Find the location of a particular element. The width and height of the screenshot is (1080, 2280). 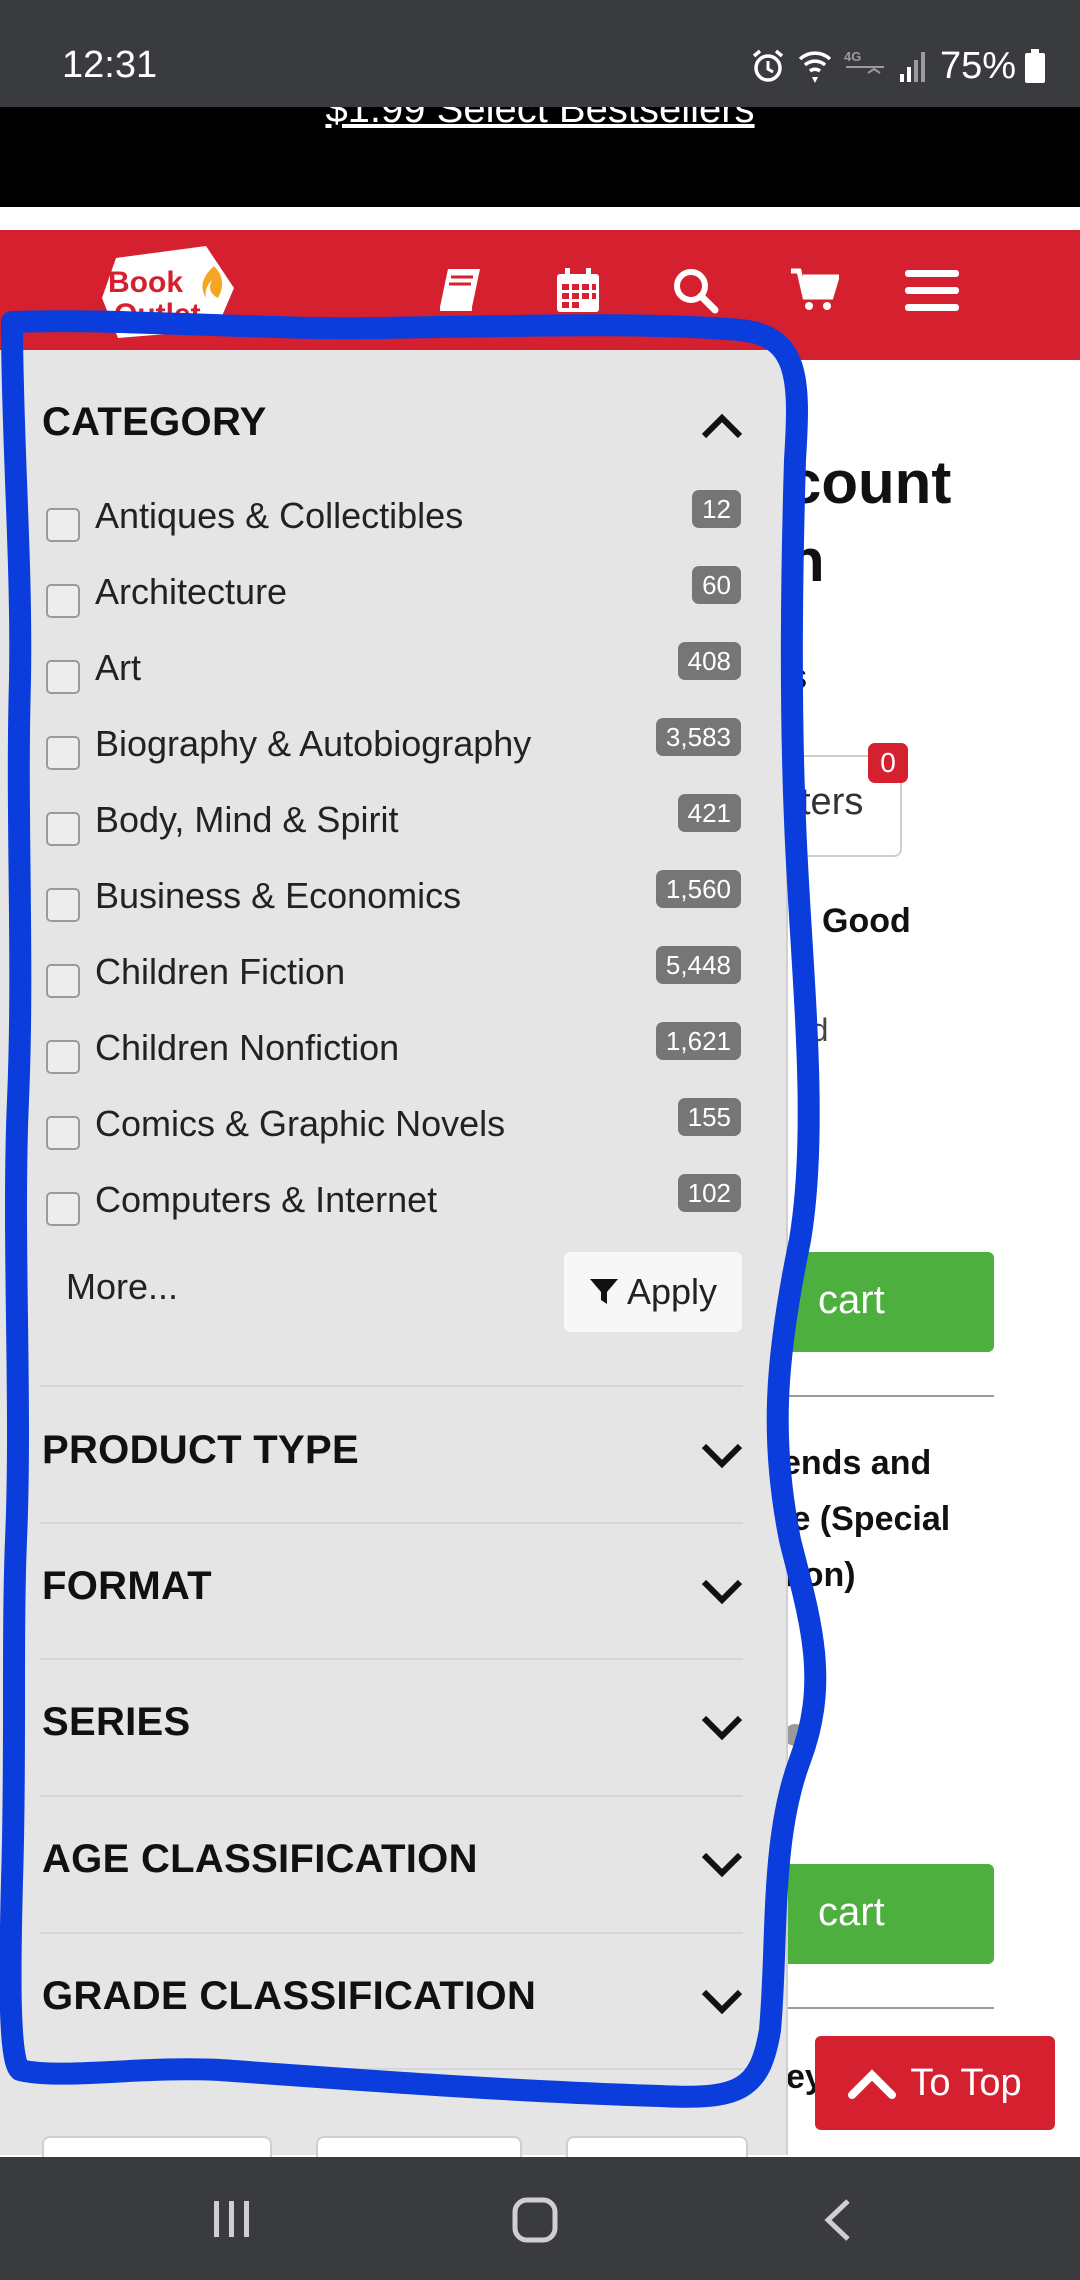

system-nav-bar is located at coordinates (540, 2218).